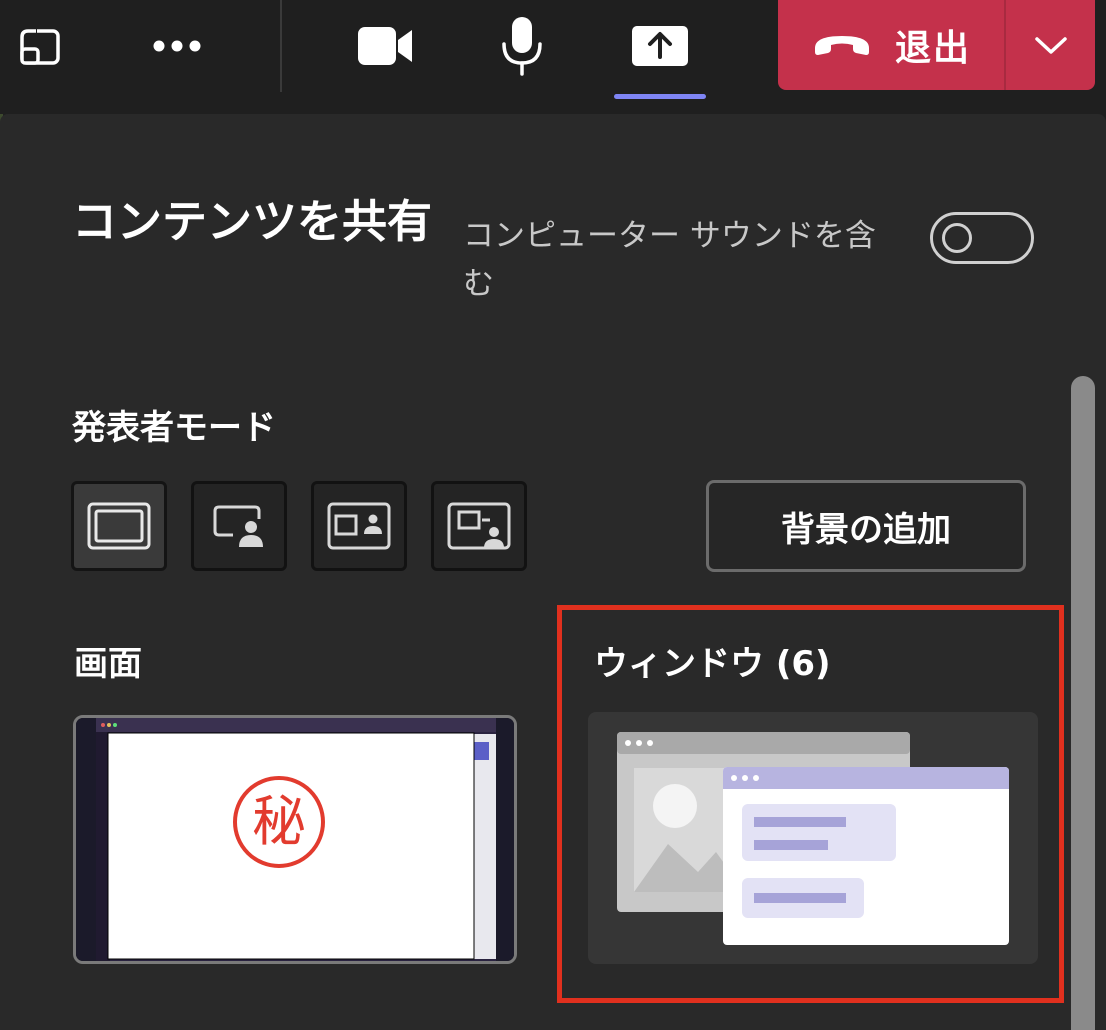 This screenshot has width=1106, height=1030. I want to click on share-icon, so click(660, 46).